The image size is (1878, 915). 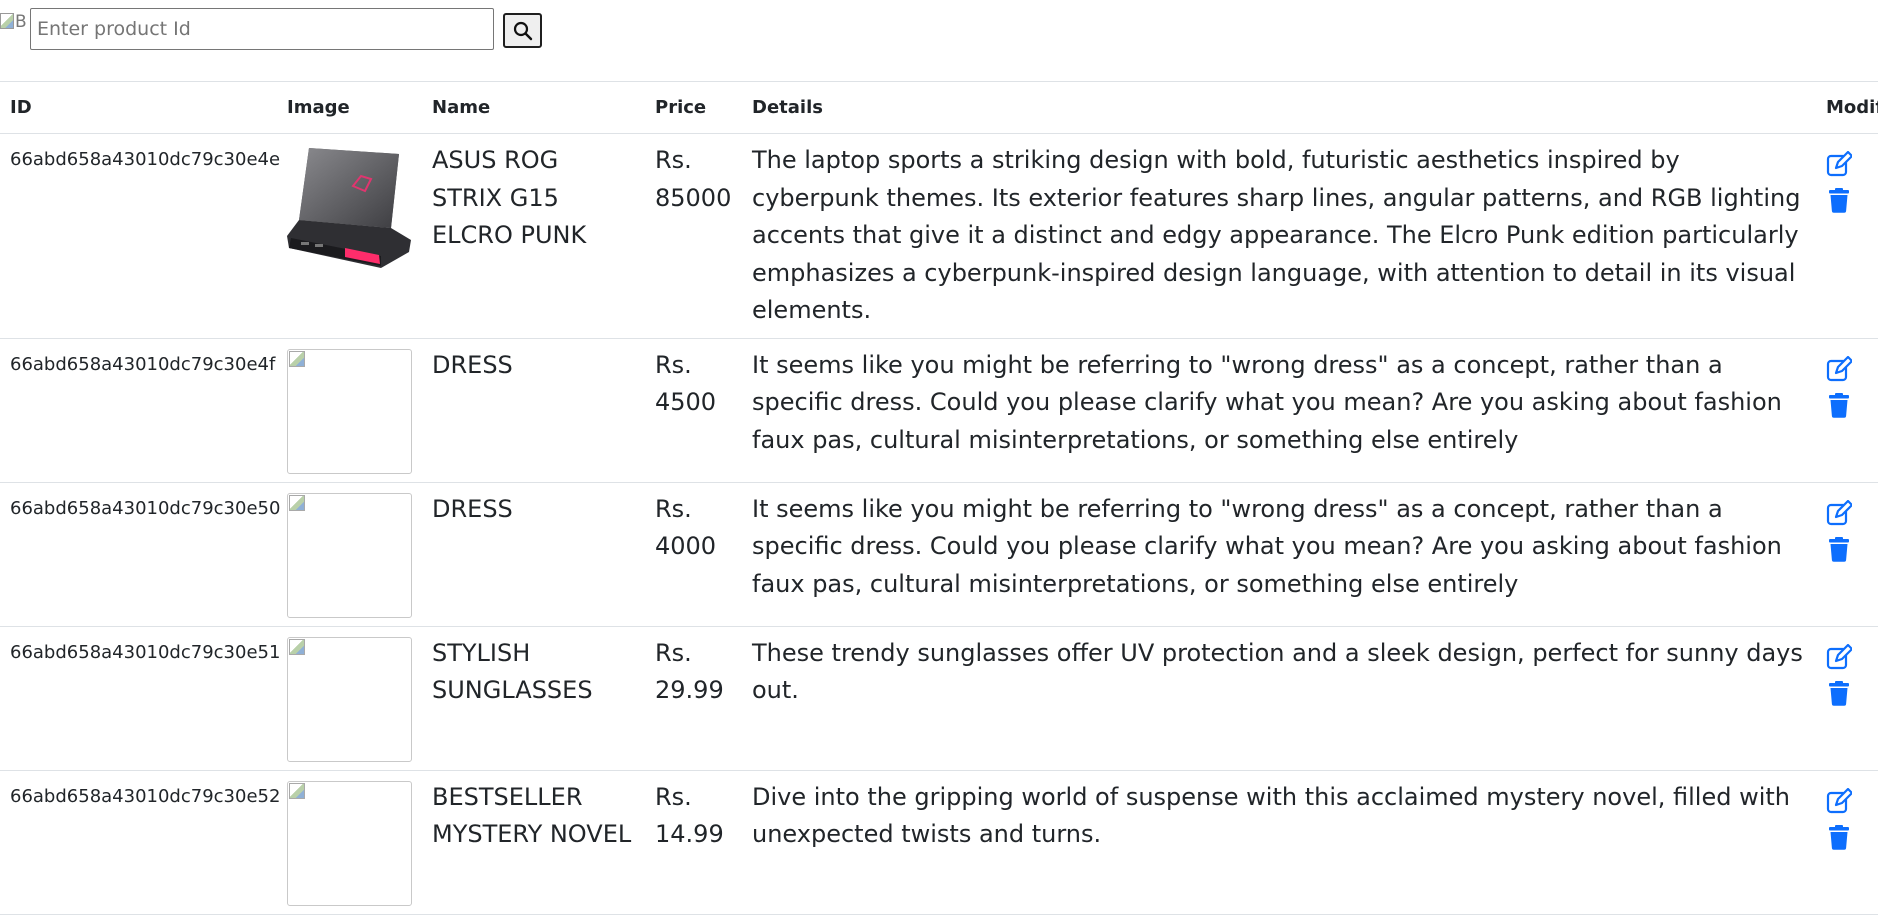 I want to click on column-header-modify: Modify, so click(x=1847, y=107).